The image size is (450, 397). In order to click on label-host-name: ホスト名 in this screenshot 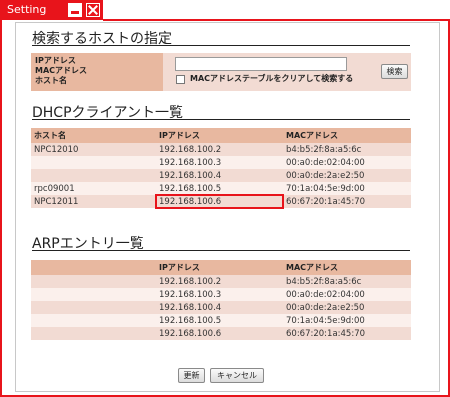, I will do `click(51, 80)`.